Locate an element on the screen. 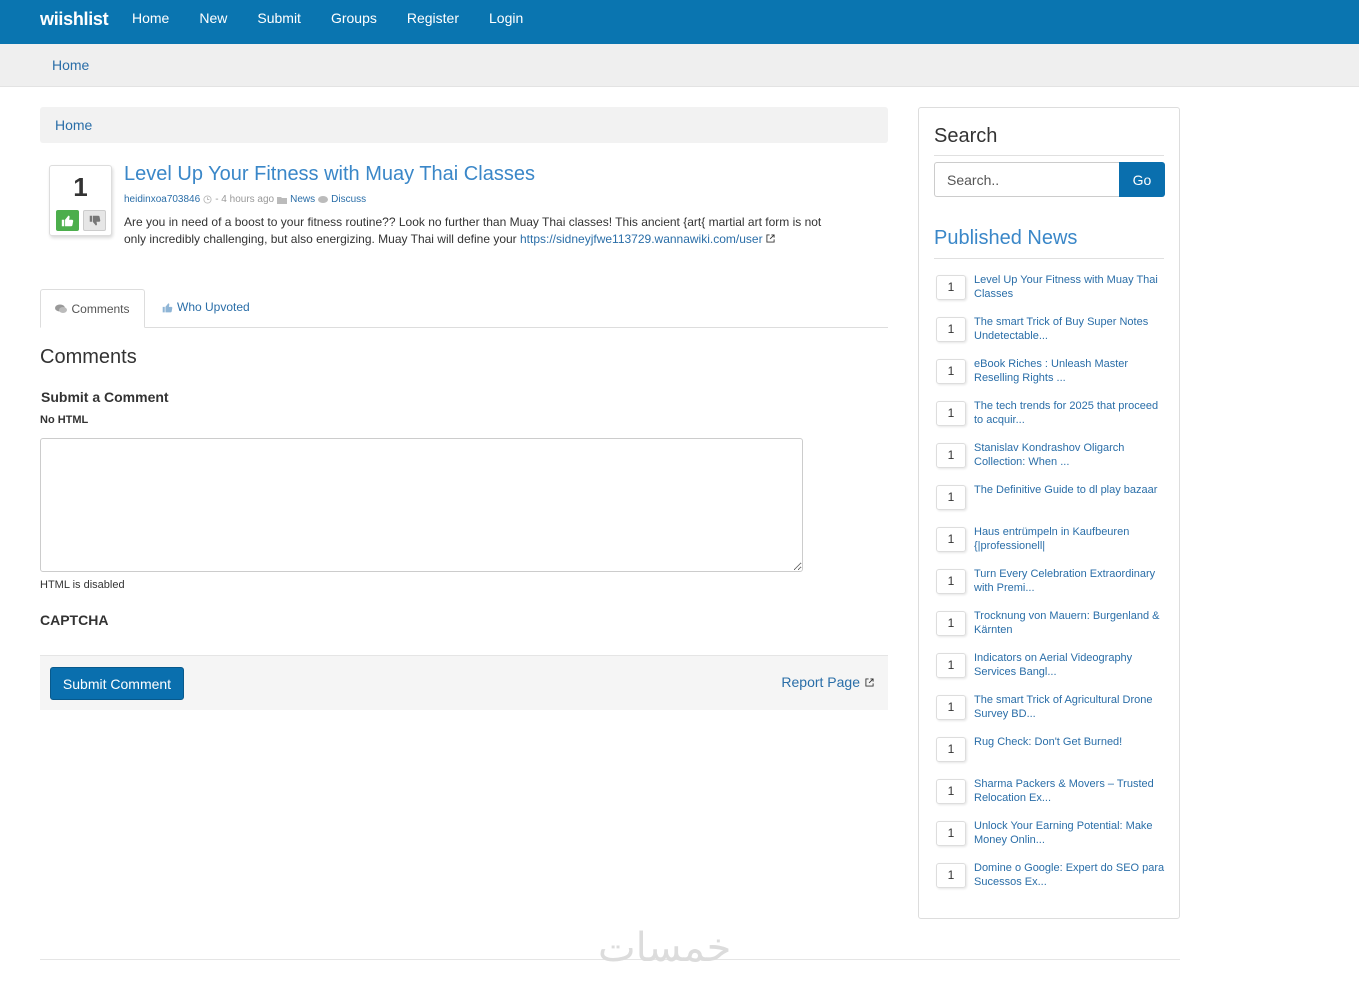  post-category: News is located at coordinates (302, 199).